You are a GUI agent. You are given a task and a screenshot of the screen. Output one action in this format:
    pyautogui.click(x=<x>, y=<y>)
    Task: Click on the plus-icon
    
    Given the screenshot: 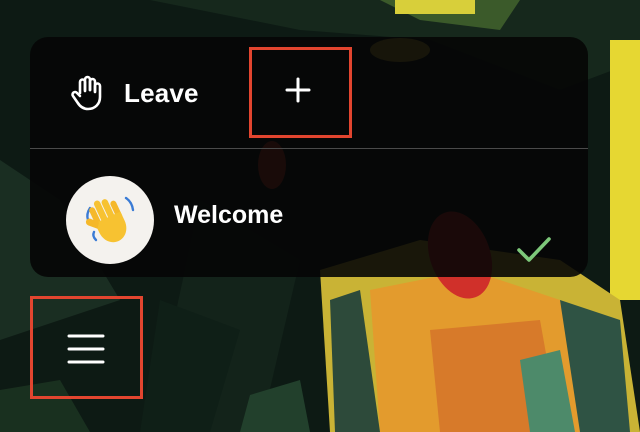 What is the action you would take?
    pyautogui.click(x=298, y=90)
    